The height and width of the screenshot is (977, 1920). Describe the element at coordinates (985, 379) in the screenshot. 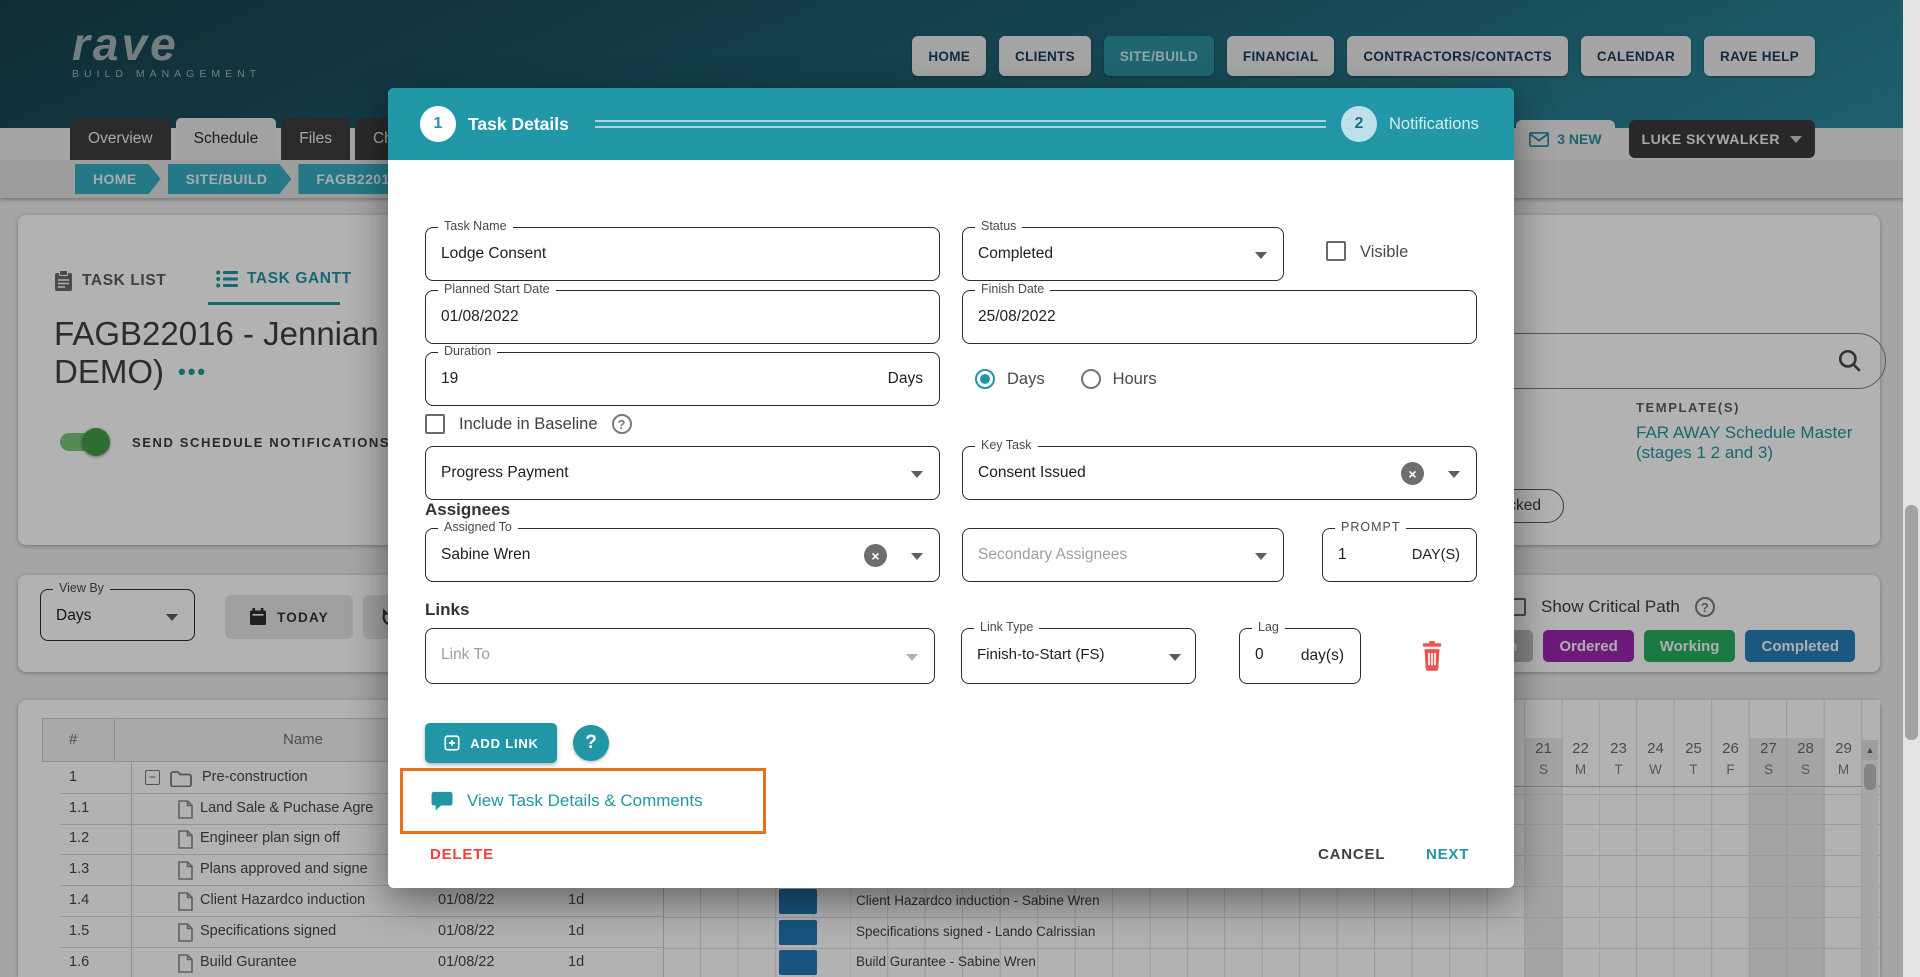

I see `days-radio` at that location.